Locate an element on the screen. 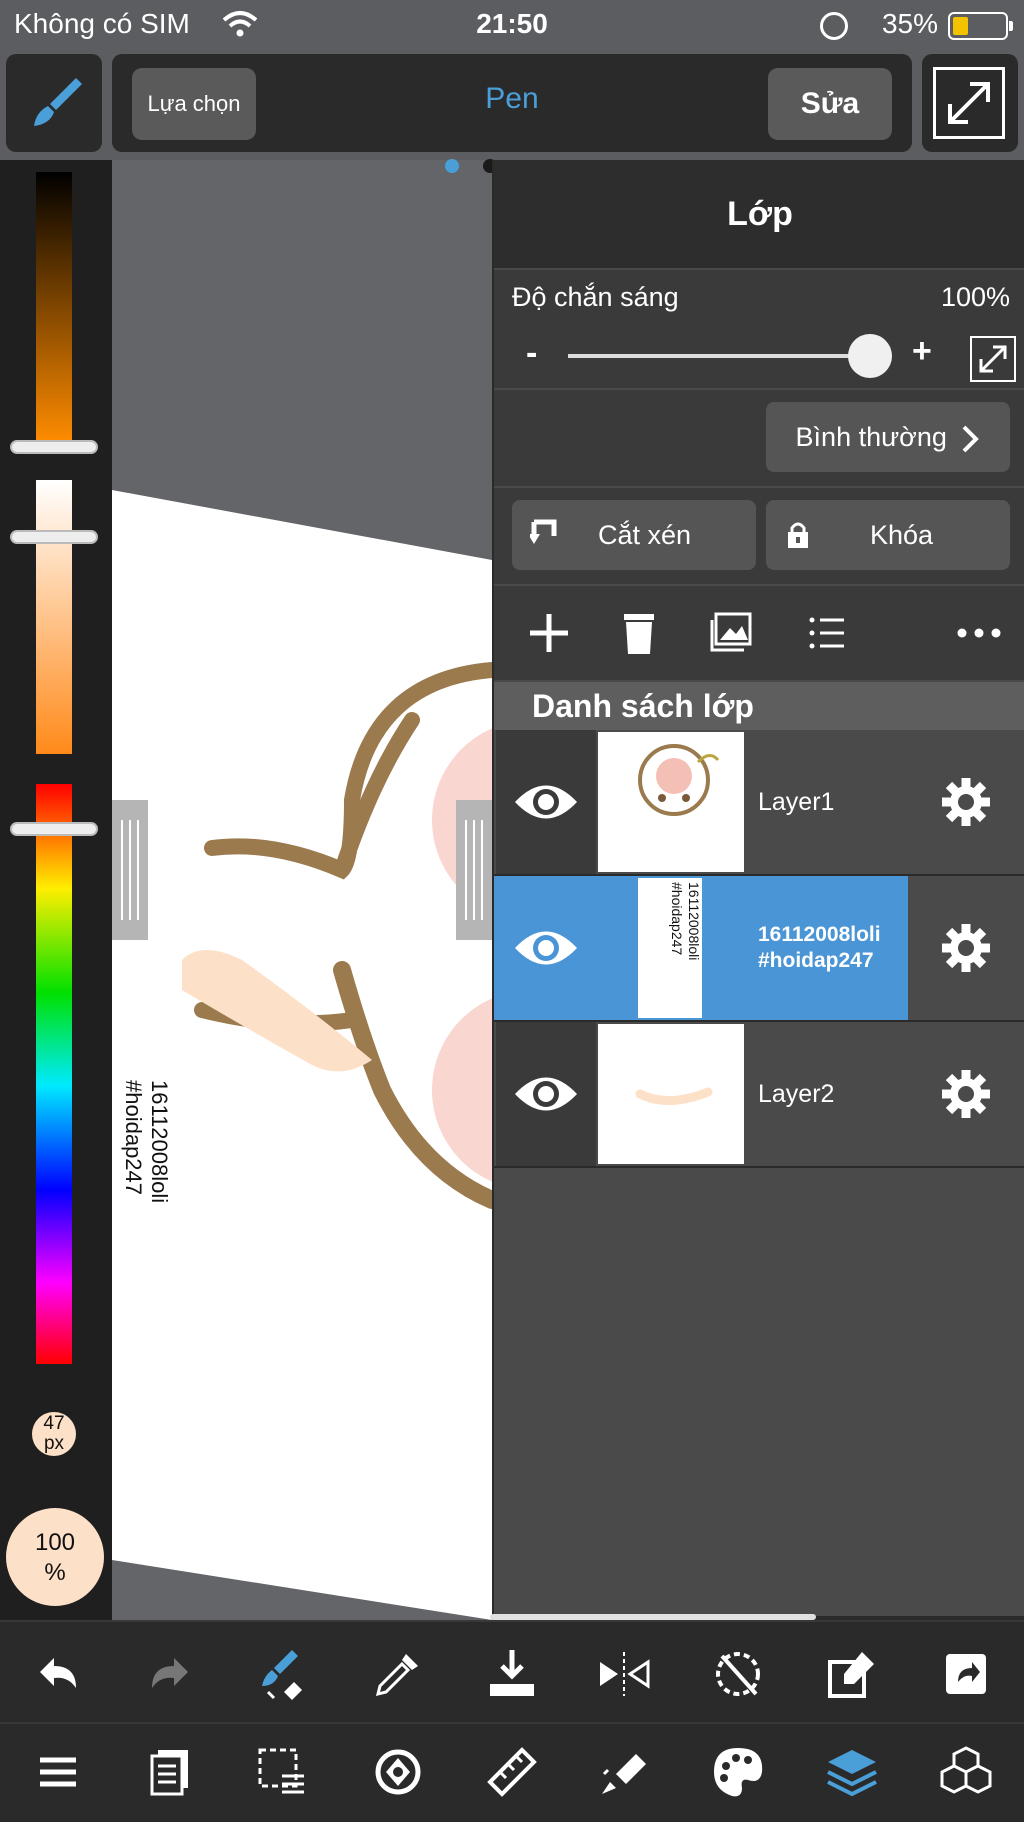 The width and height of the screenshot is (1024, 1822). clip-lock-section: Cắt xén Khóa is located at coordinates (759, 536).